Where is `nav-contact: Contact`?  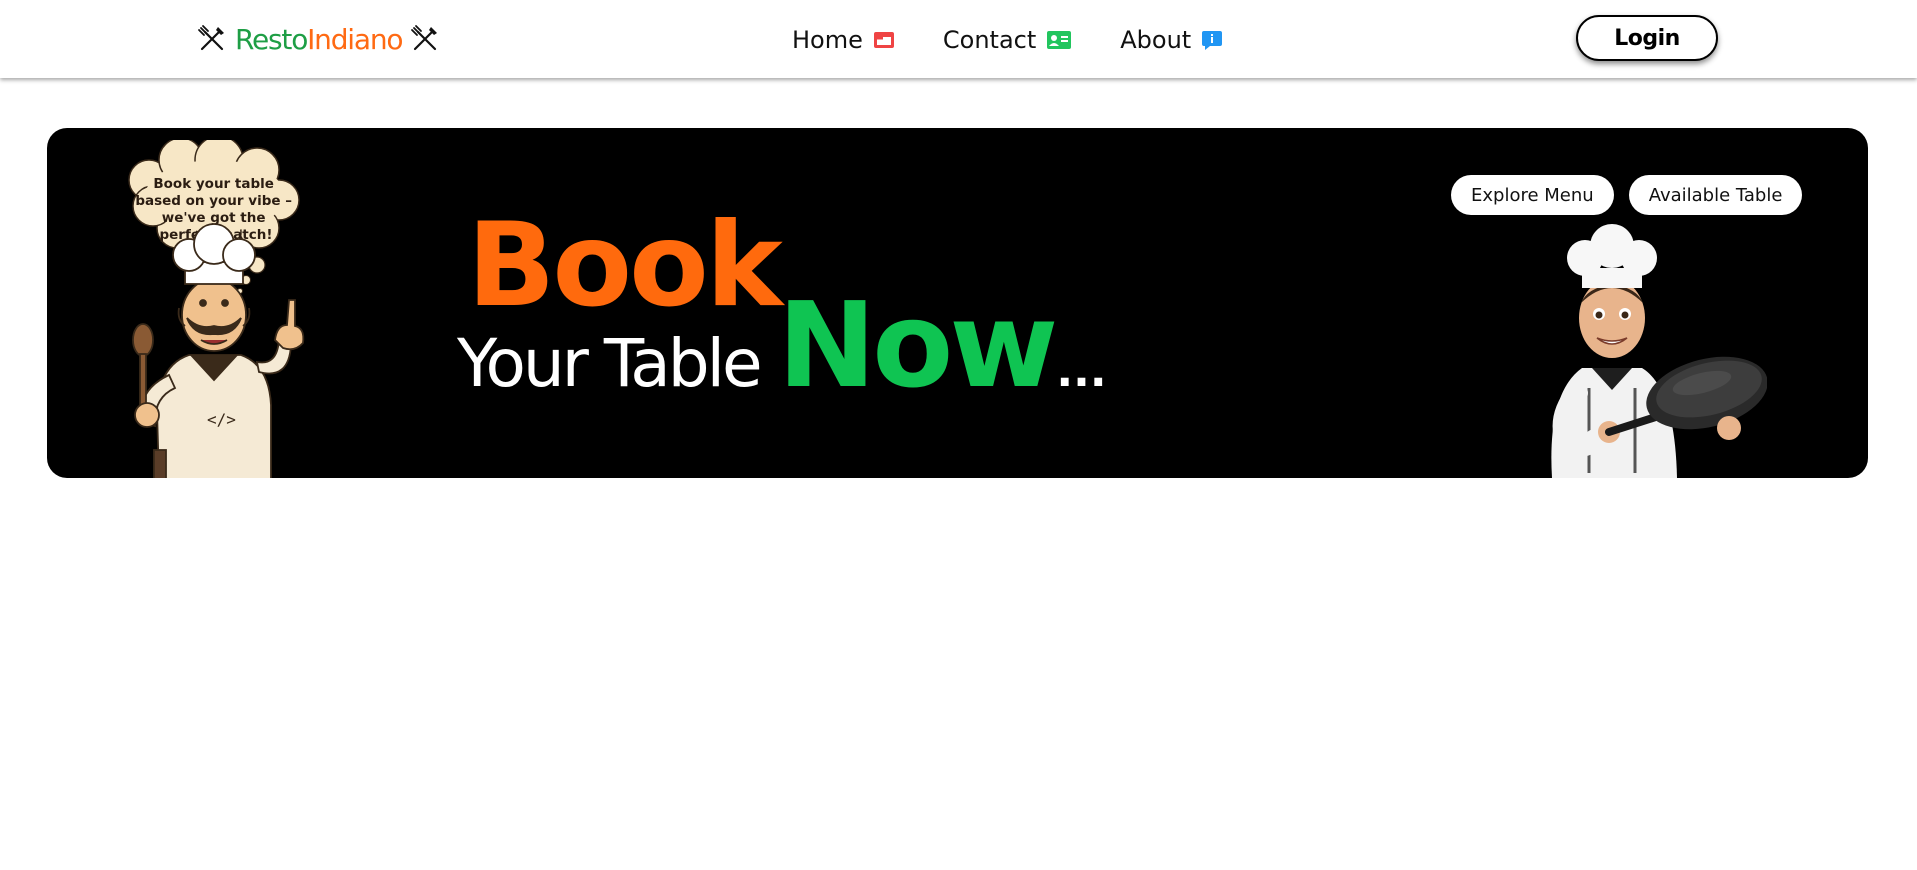 nav-contact: Contact is located at coordinates (1007, 40).